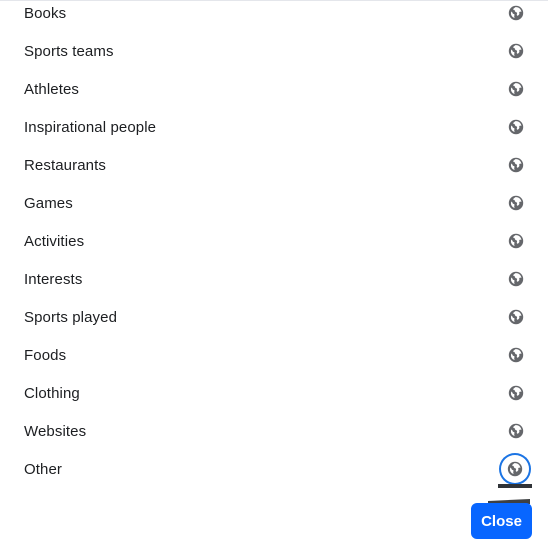 This screenshot has width=548, height=548. What do you see at coordinates (90, 127) in the screenshot?
I see `category-label: Inspirational people` at bounding box center [90, 127].